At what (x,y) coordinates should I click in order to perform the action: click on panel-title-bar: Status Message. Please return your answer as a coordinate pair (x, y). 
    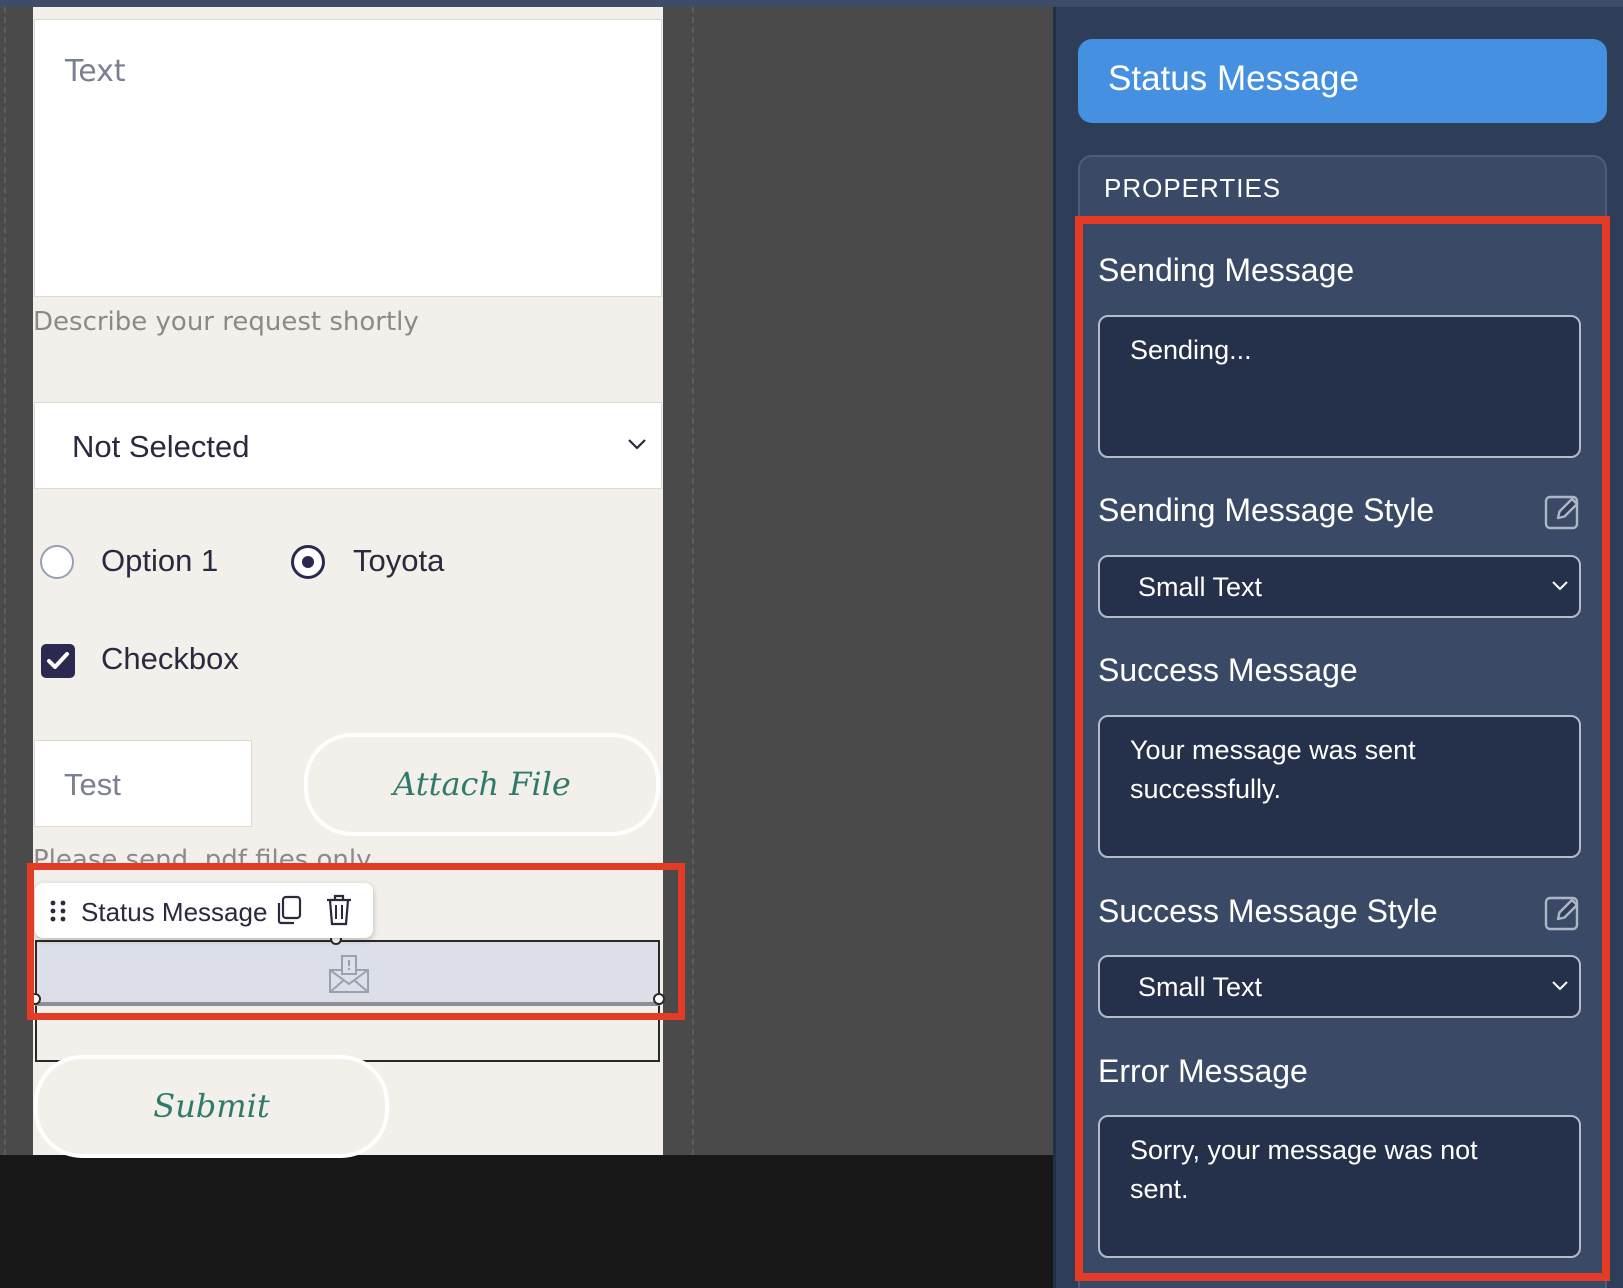
    Looking at the image, I should click on (1342, 81).